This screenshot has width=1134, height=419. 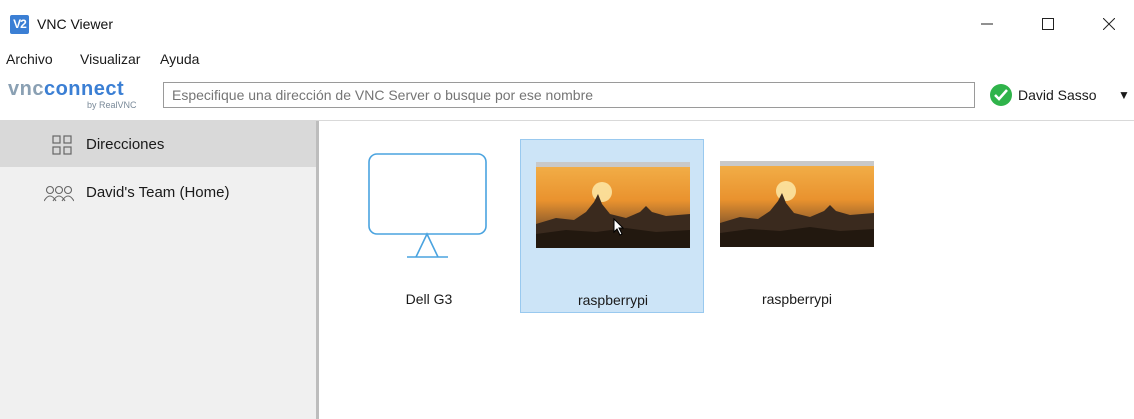 What do you see at coordinates (84, 89) in the screenshot?
I see `logo-connect-text: connect` at bounding box center [84, 89].